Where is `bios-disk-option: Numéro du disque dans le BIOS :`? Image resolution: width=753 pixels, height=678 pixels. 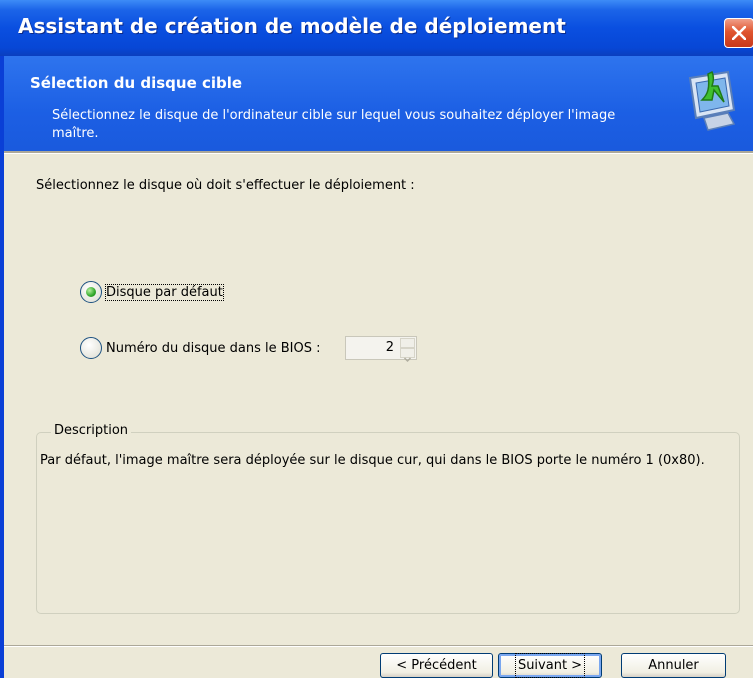
bios-disk-option: Numéro du disque dans le BIOS : is located at coordinates (200, 348).